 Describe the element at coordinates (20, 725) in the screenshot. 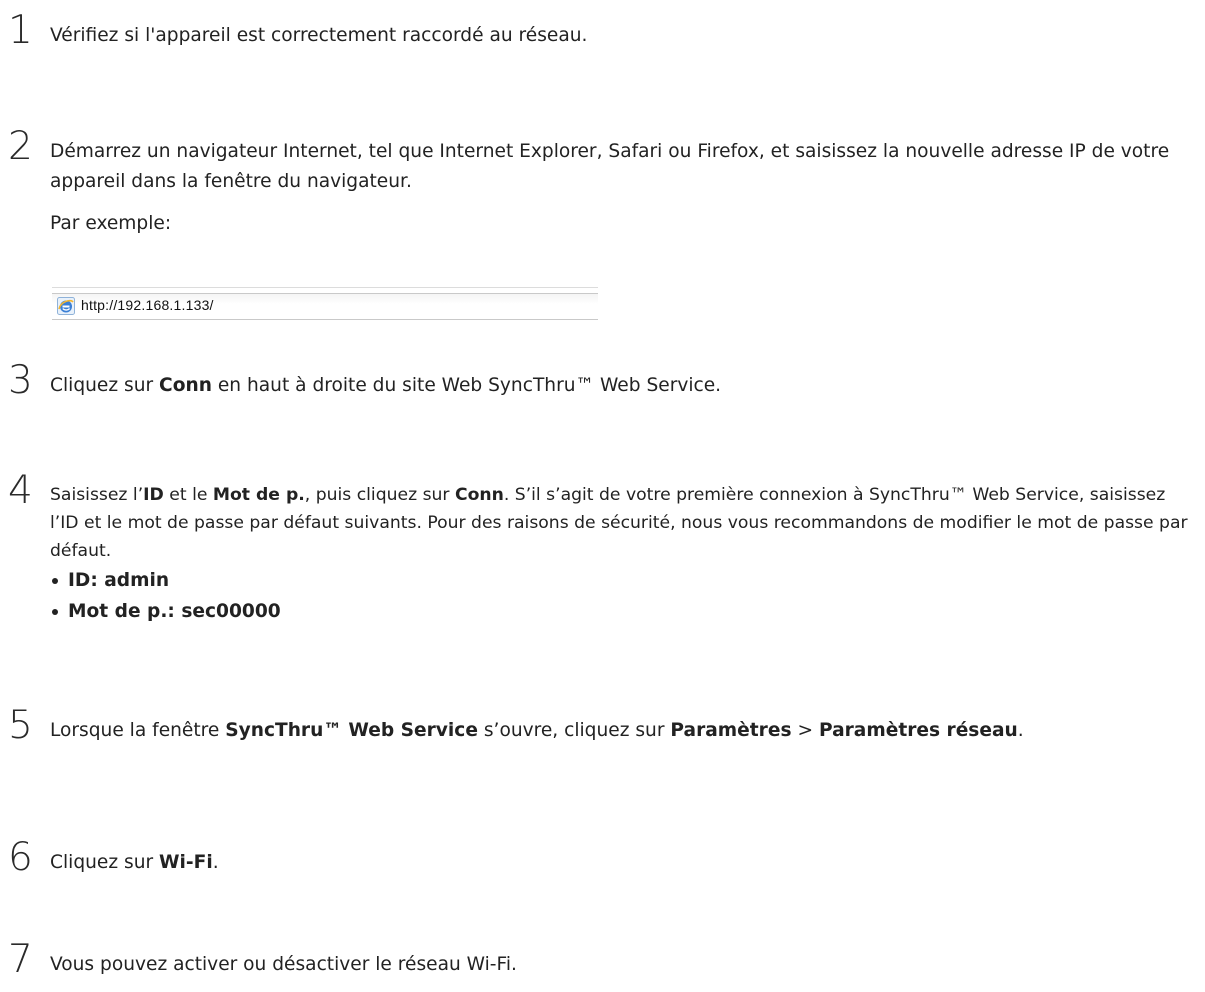

I see `step-number: 5` at that location.